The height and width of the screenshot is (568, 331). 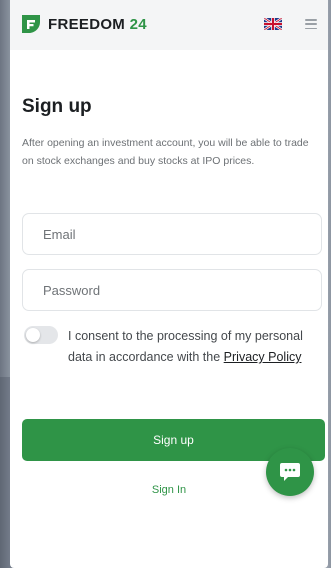 I want to click on privacy-policy-link: Privacy Policy, so click(x=263, y=357).